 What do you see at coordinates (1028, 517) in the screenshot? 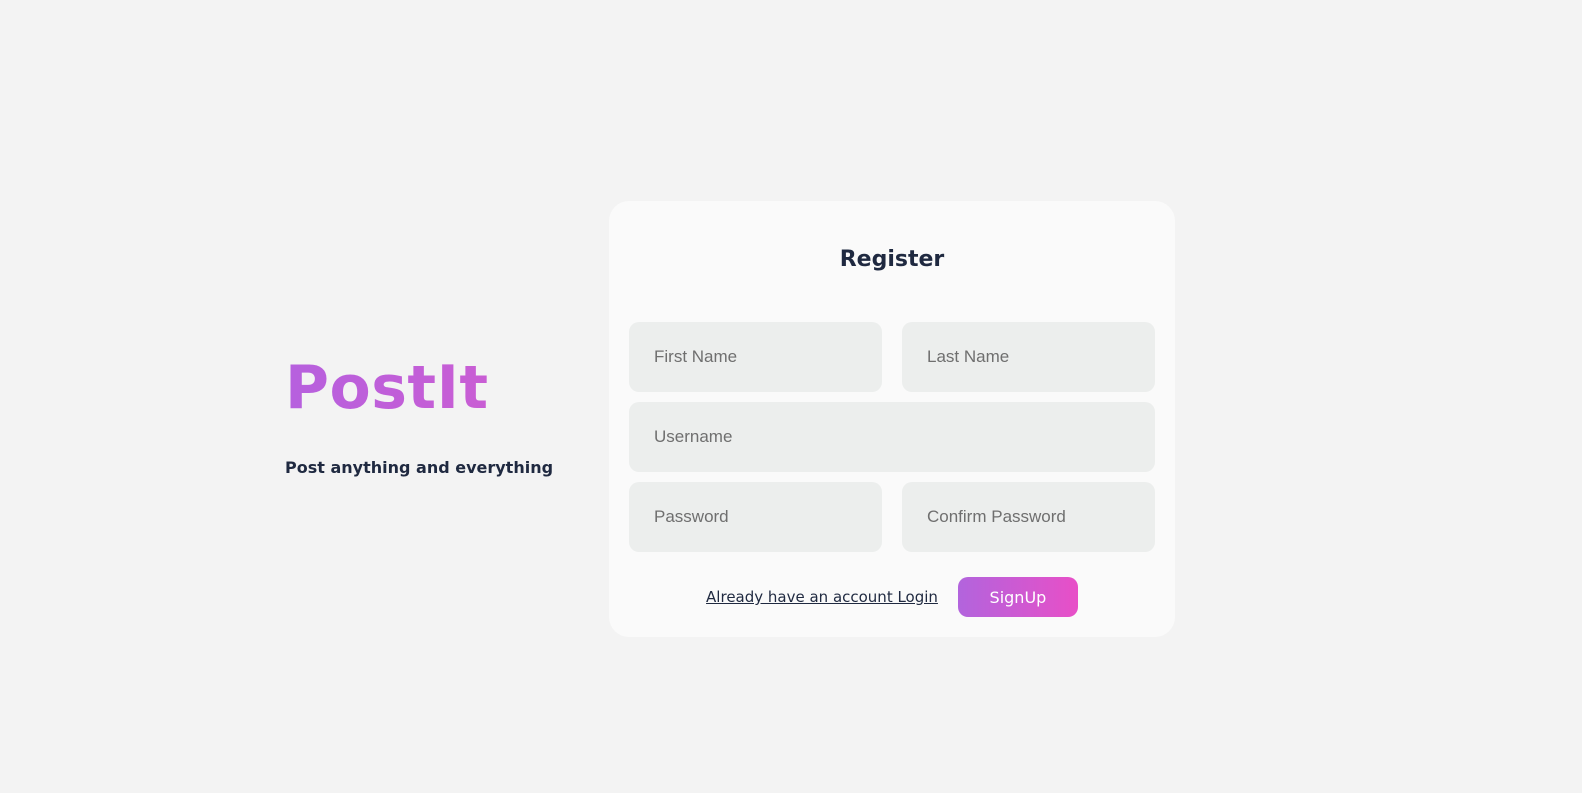
I see `confirm-password-field` at bounding box center [1028, 517].